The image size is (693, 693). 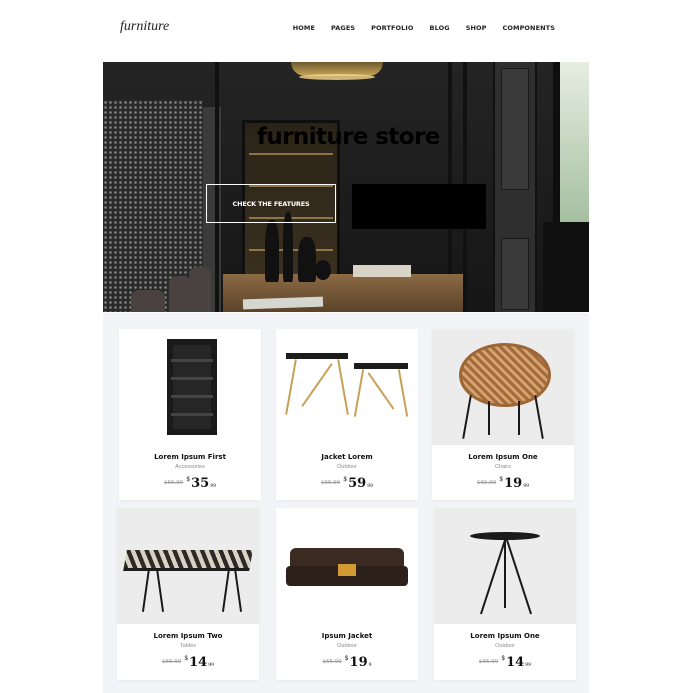 I want to click on hero-lamp-glow, so click(x=337, y=77).